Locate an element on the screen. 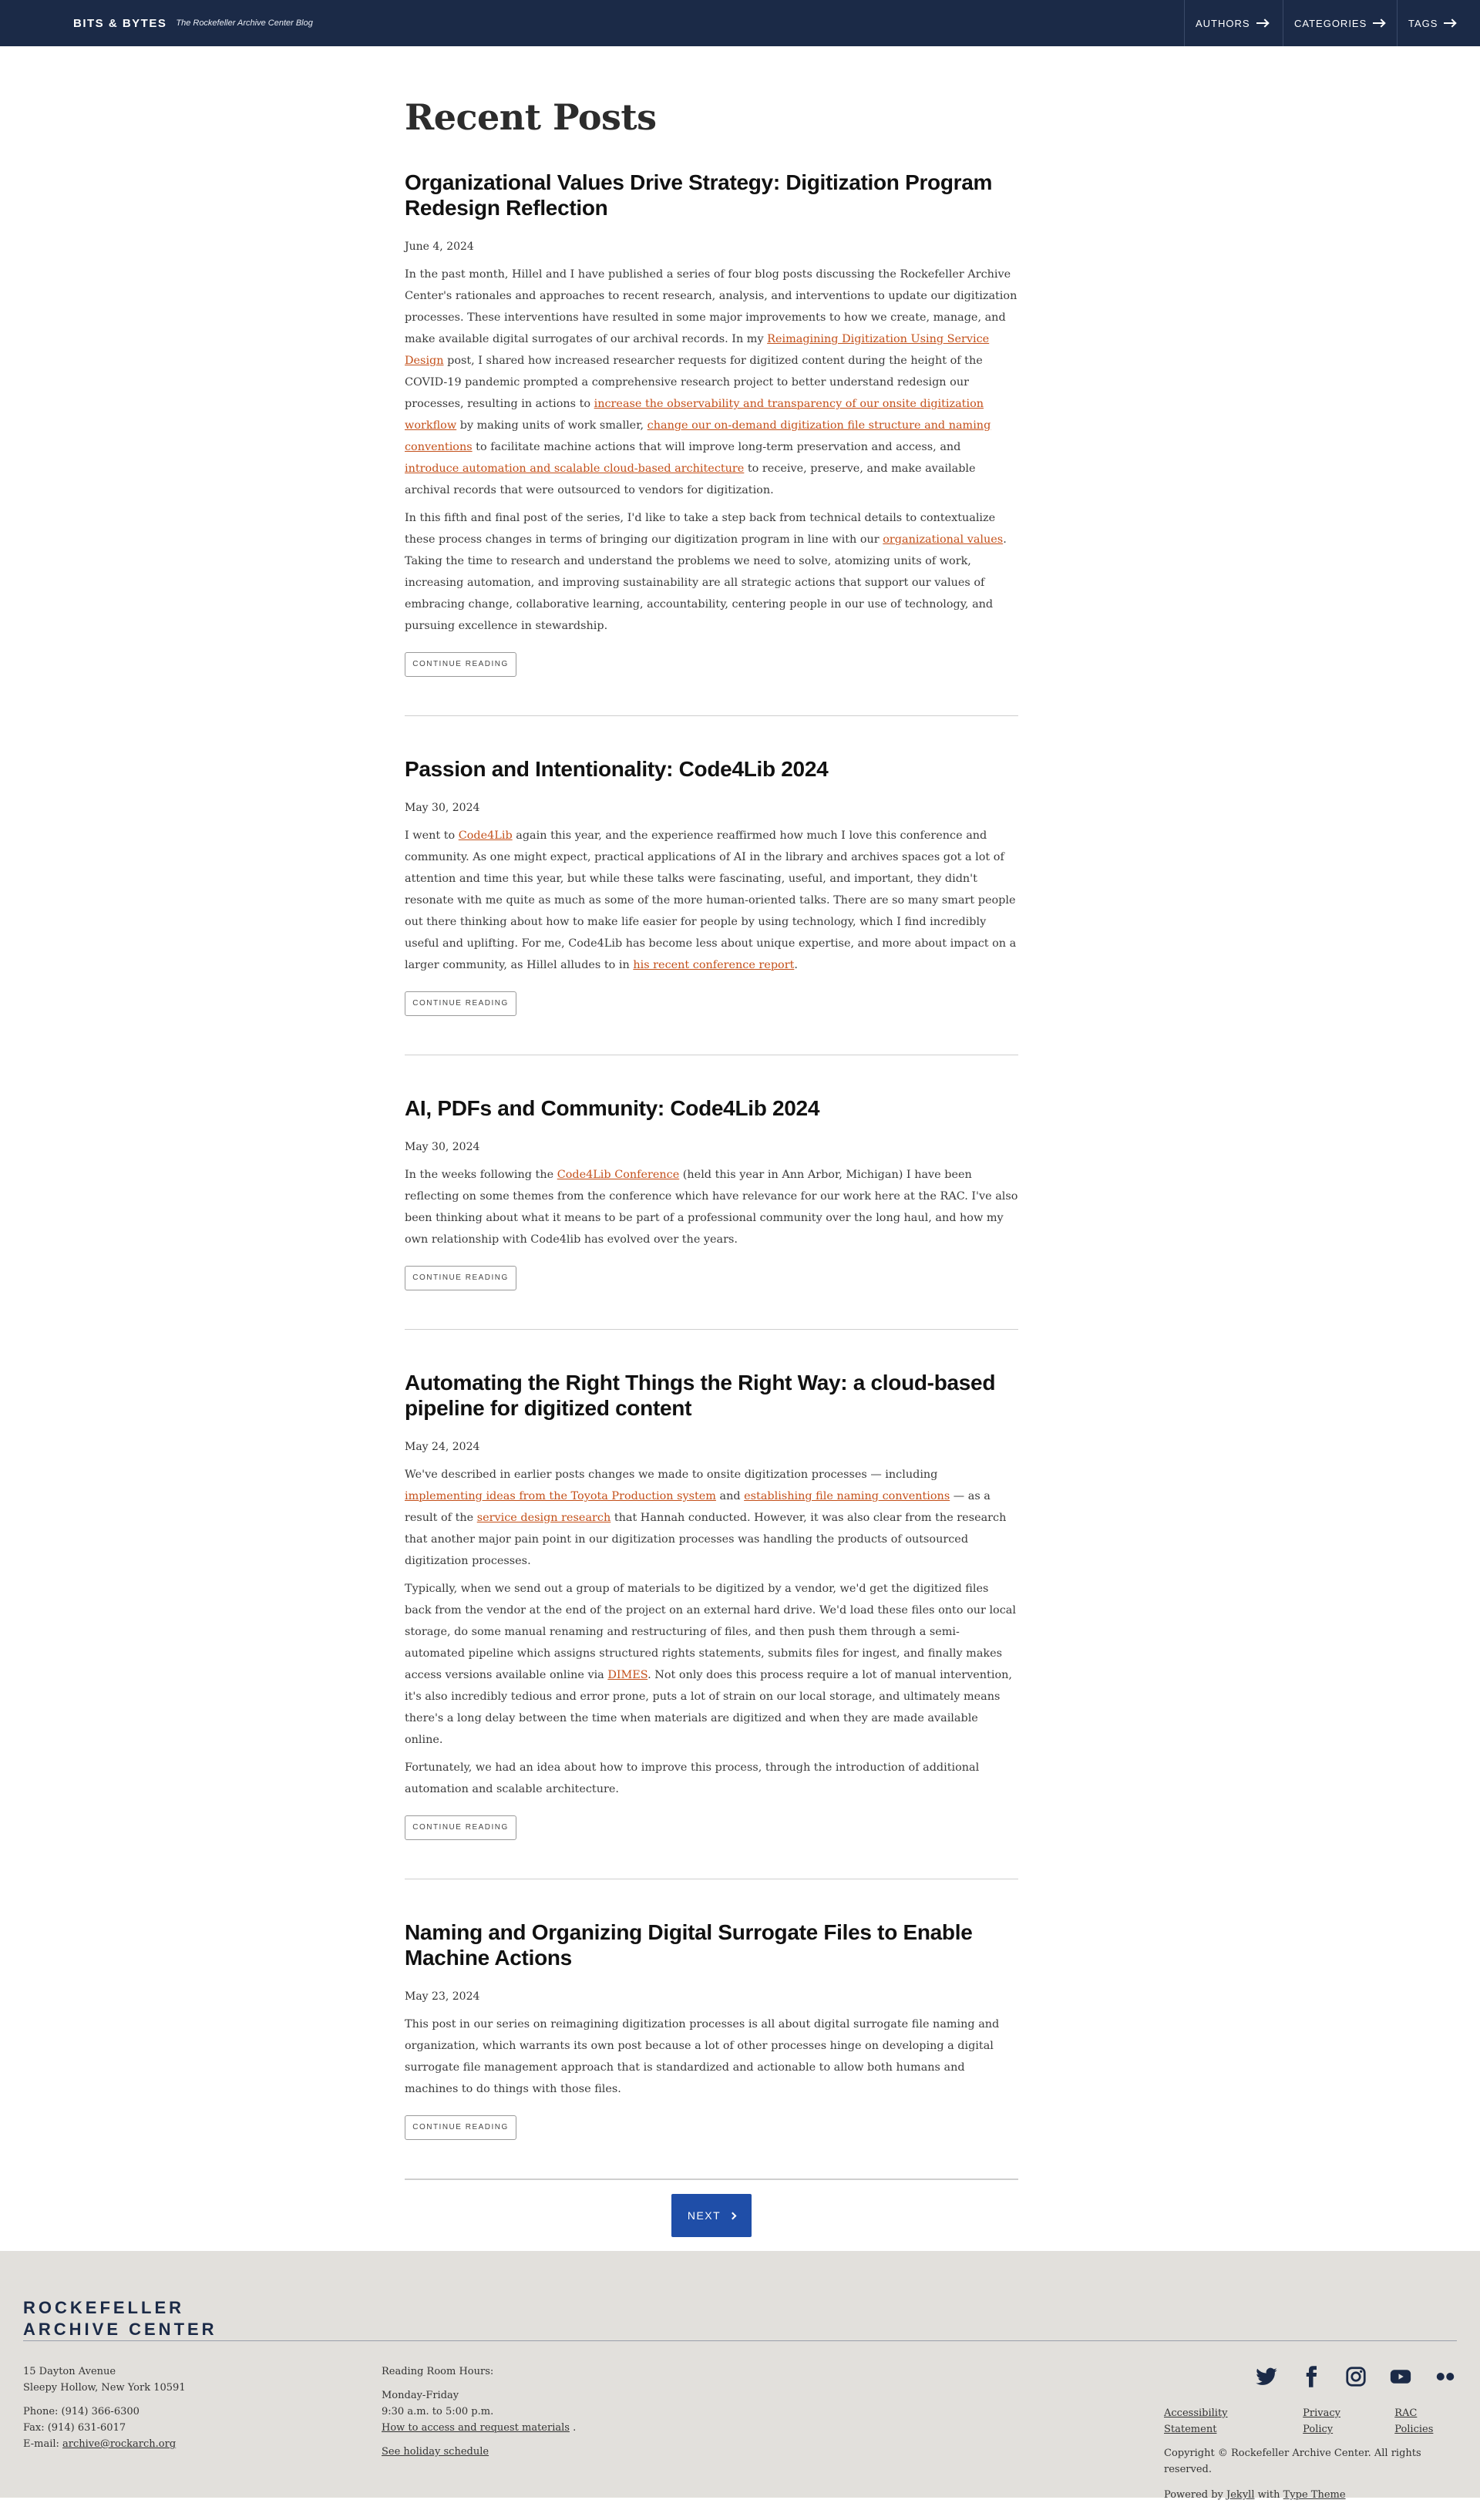 The width and height of the screenshot is (1480, 2520). site-tagline: The Rockefeller Archive Center Blog is located at coordinates (245, 24).